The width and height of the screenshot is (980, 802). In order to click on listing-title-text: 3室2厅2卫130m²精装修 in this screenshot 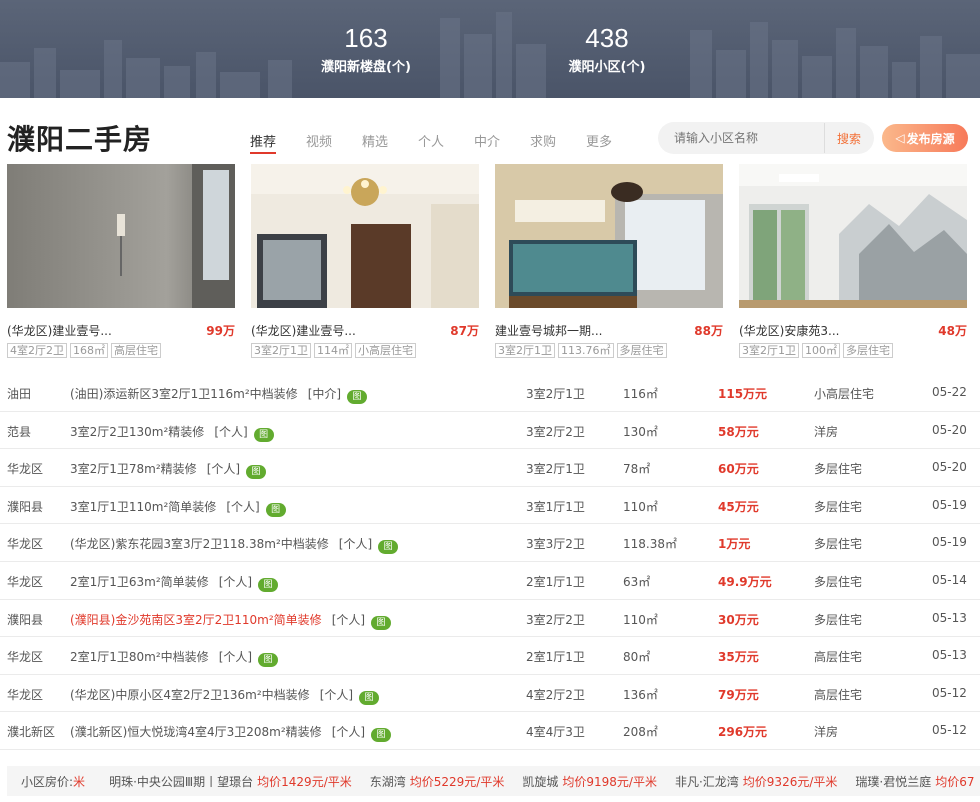, I will do `click(137, 431)`.